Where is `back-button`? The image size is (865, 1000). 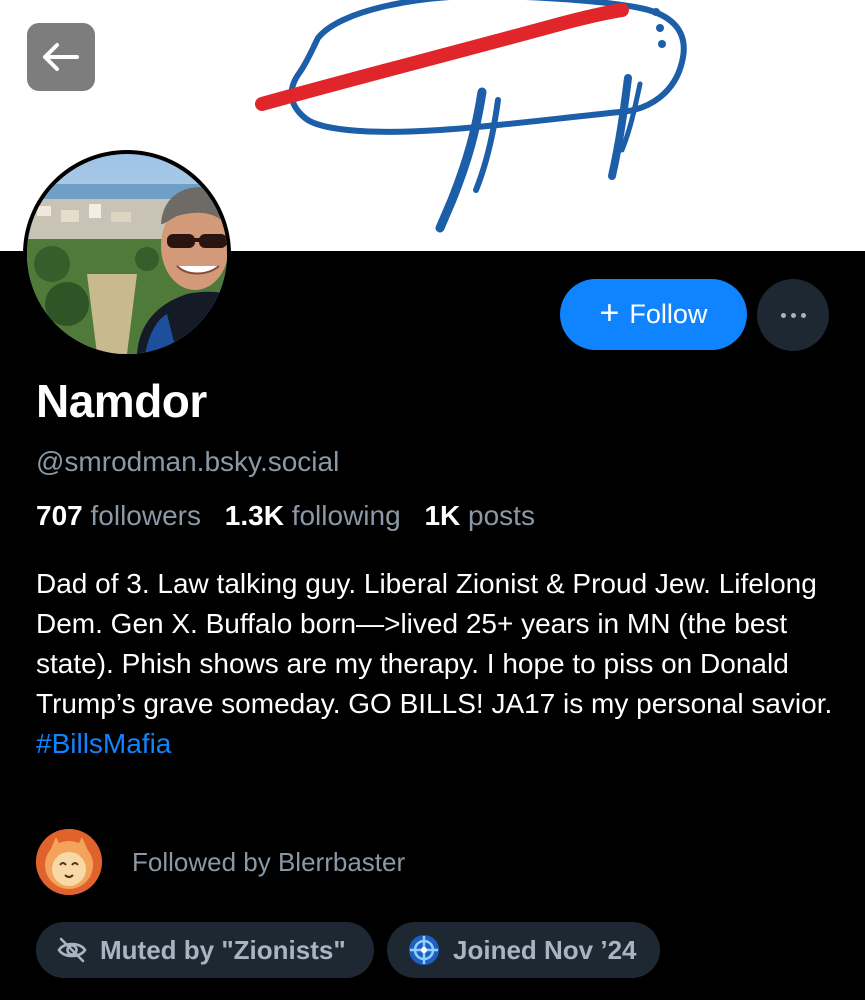
back-button is located at coordinates (61, 57).